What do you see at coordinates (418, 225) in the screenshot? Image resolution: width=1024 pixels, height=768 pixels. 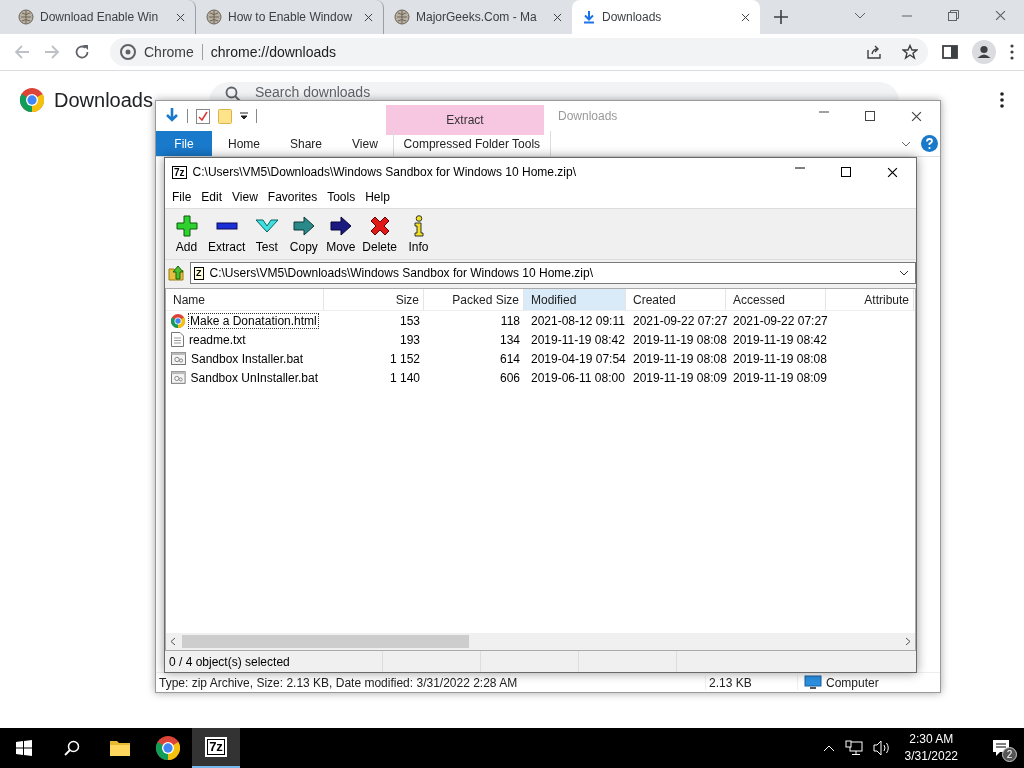 I see `info-icon` at bounding box center [418, 225].